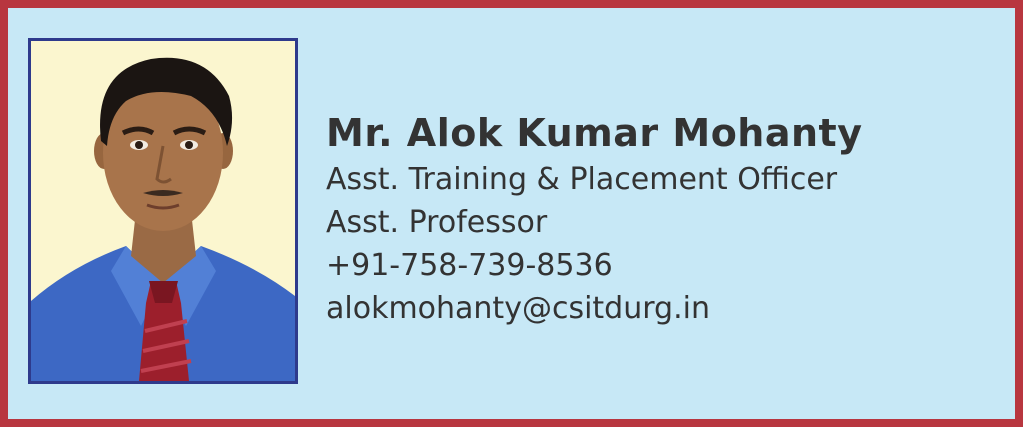 The height and width of the screenshot is (427, 1023). I want to click on phone-number: +91-758-739-8536, so click(469, 265).